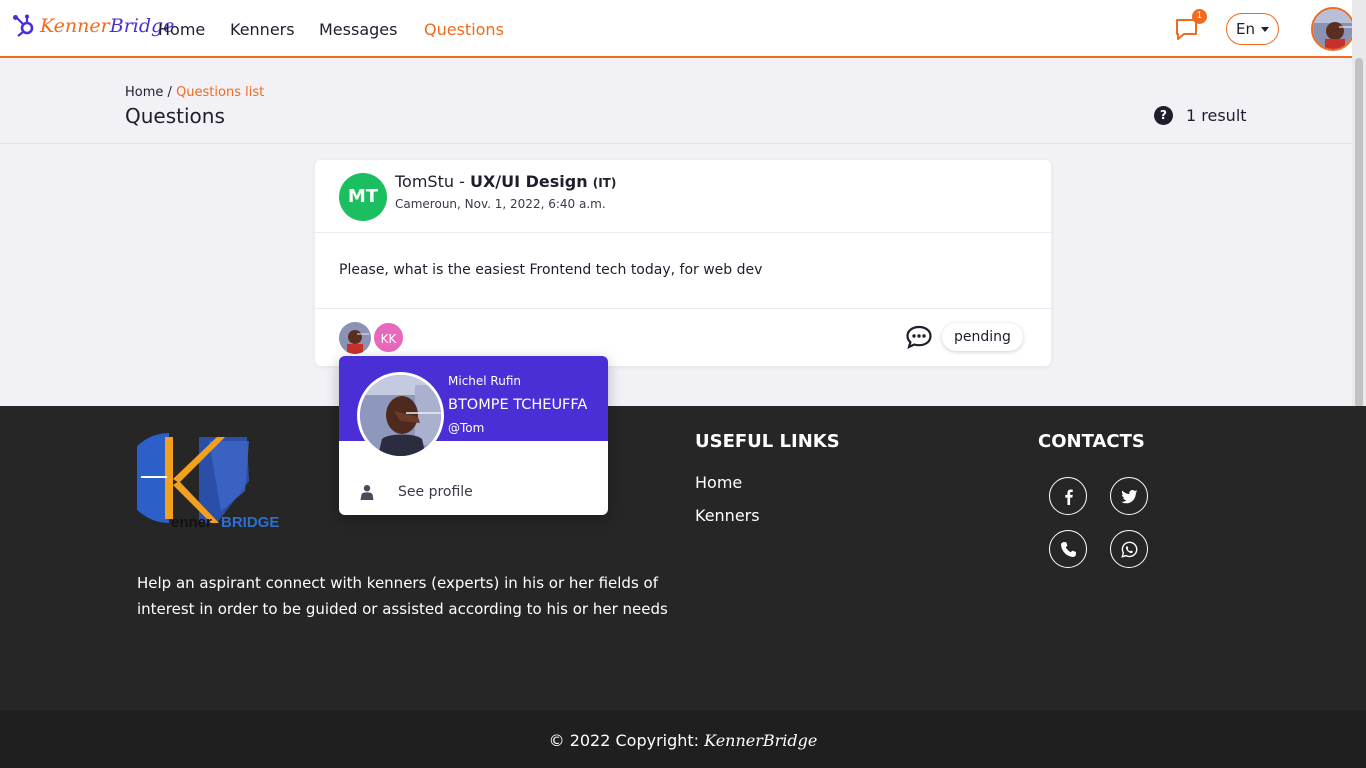  What do you see at coordinates (363, 197) in the screenshot?
I see `author-avatar: MT` at bounding box center [363, 197].